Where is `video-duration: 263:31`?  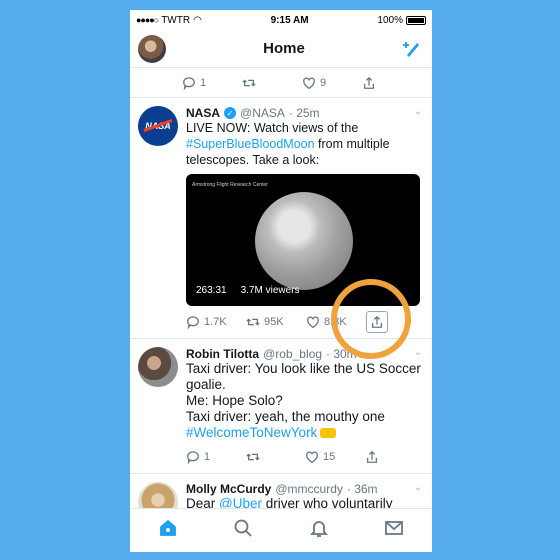 video-duration: 263:31 is located at coordinates (211, 290).